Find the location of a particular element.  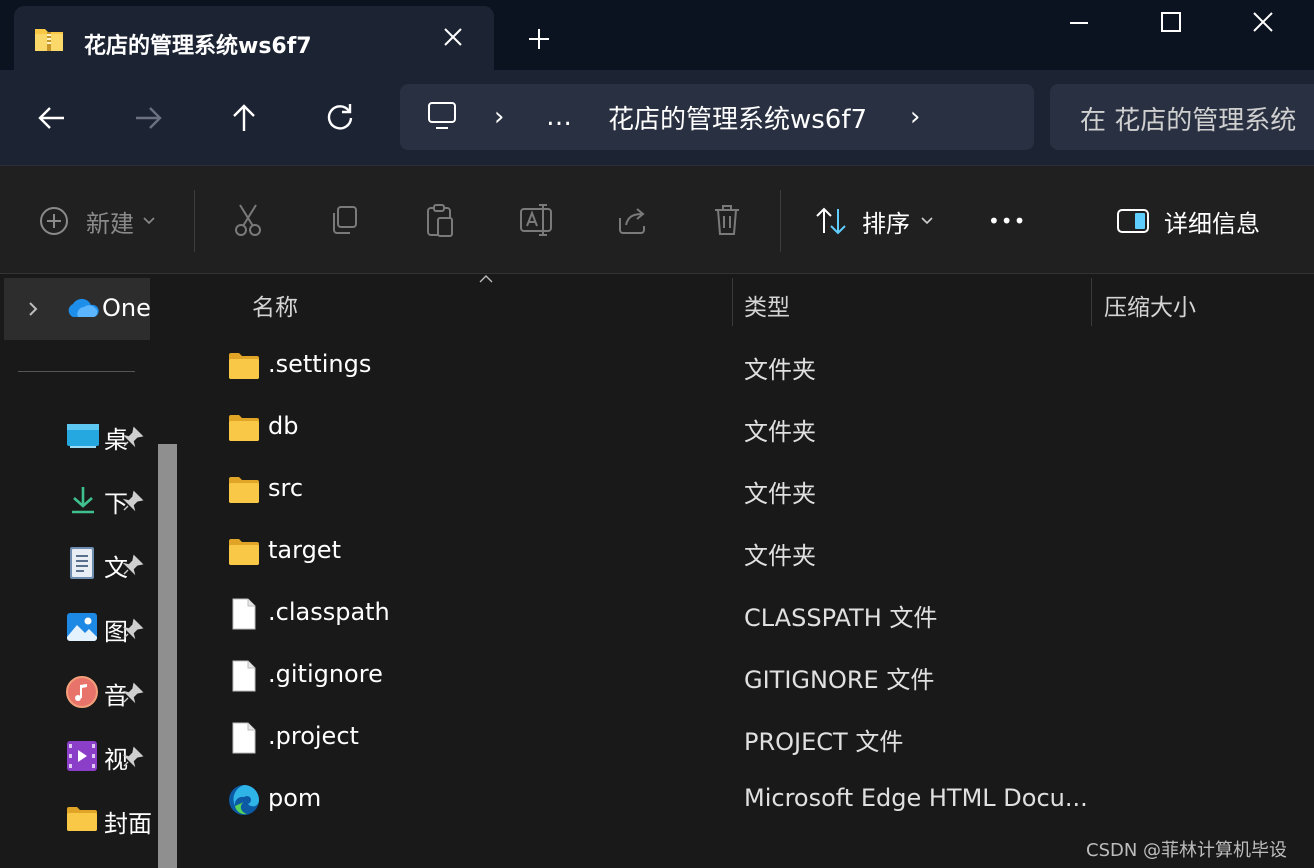

rename-icon is located at coordinates (536, 220).